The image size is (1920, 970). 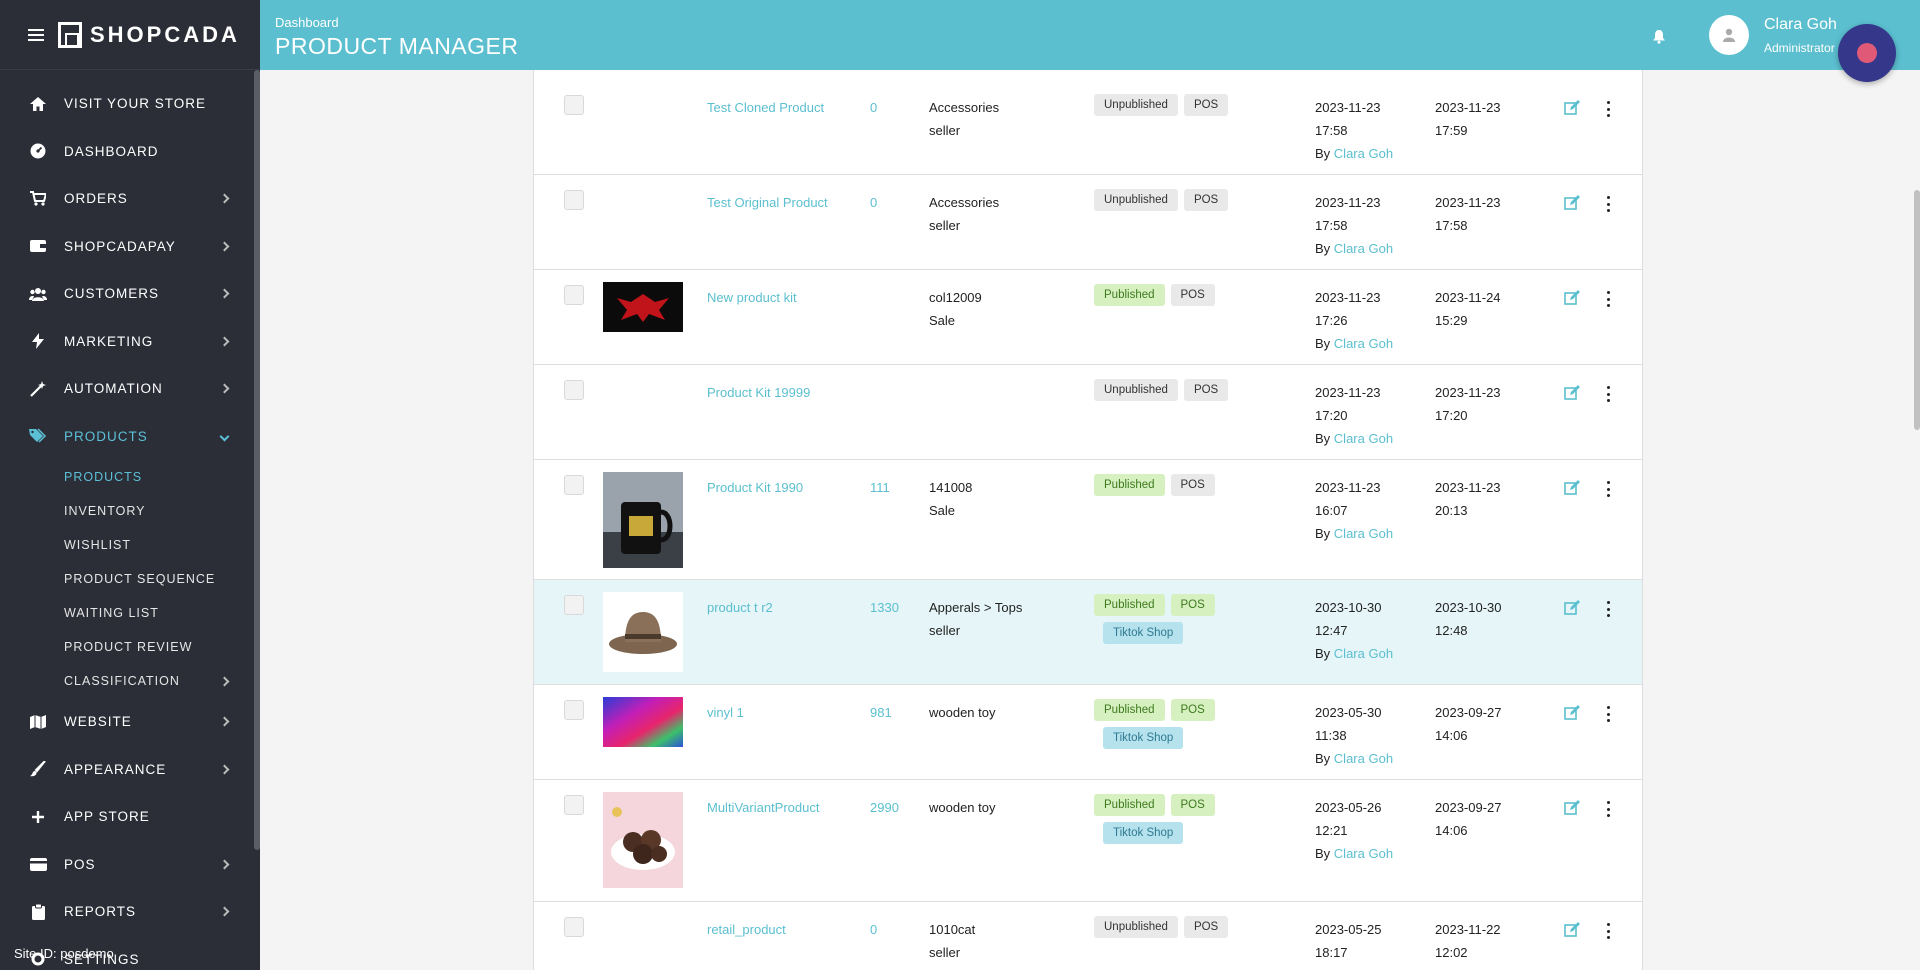 I want to click on menu-icon, so click(x=36, y=34).